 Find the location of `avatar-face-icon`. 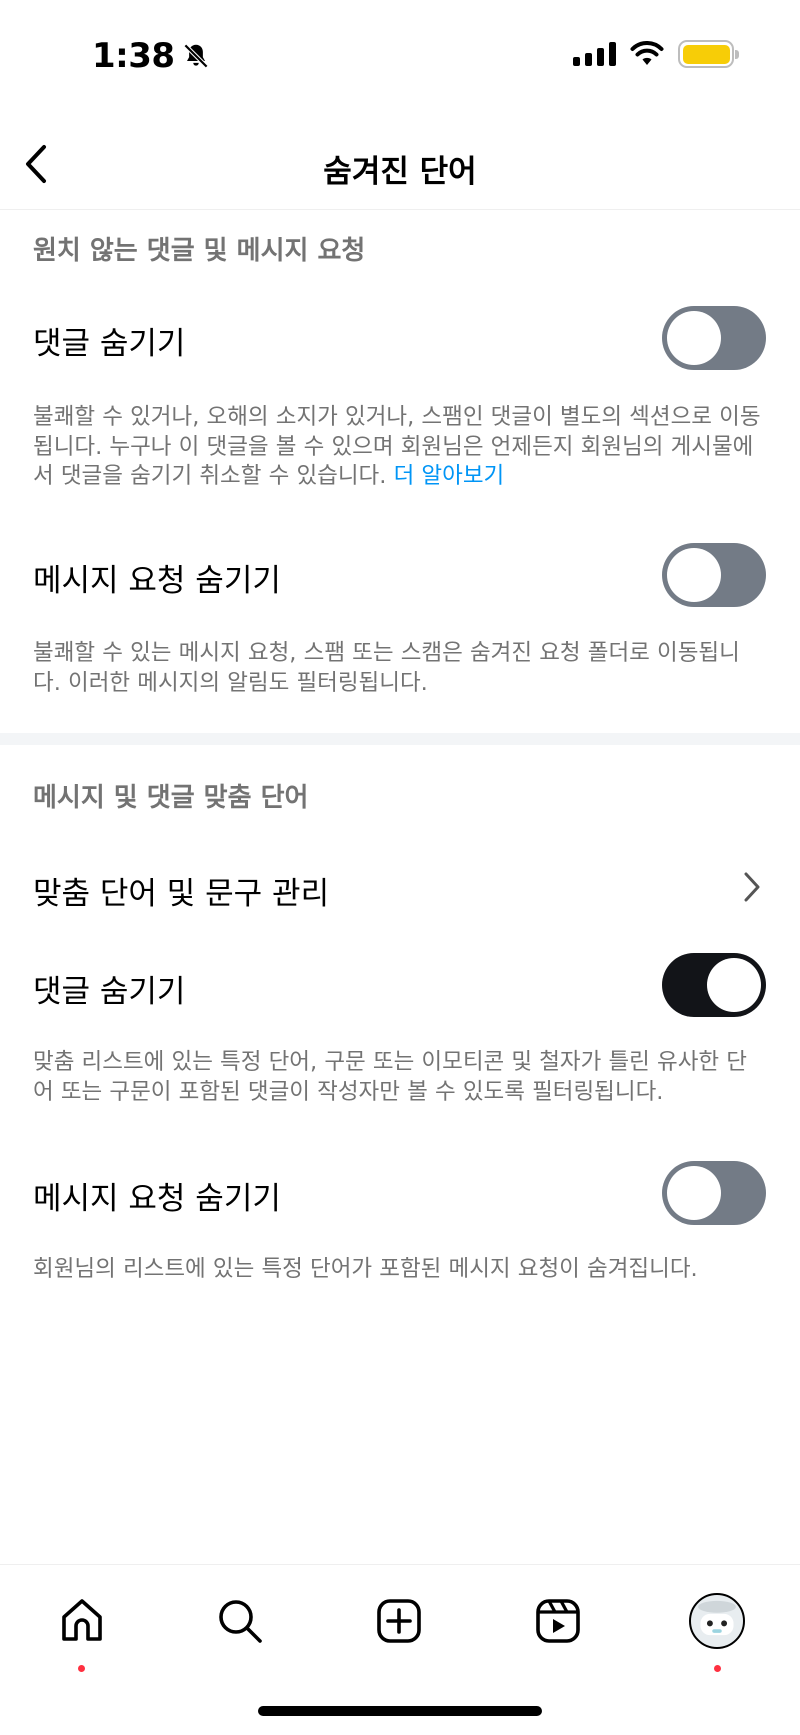

avatar-face-icon is located at coordinates (717, 1618).